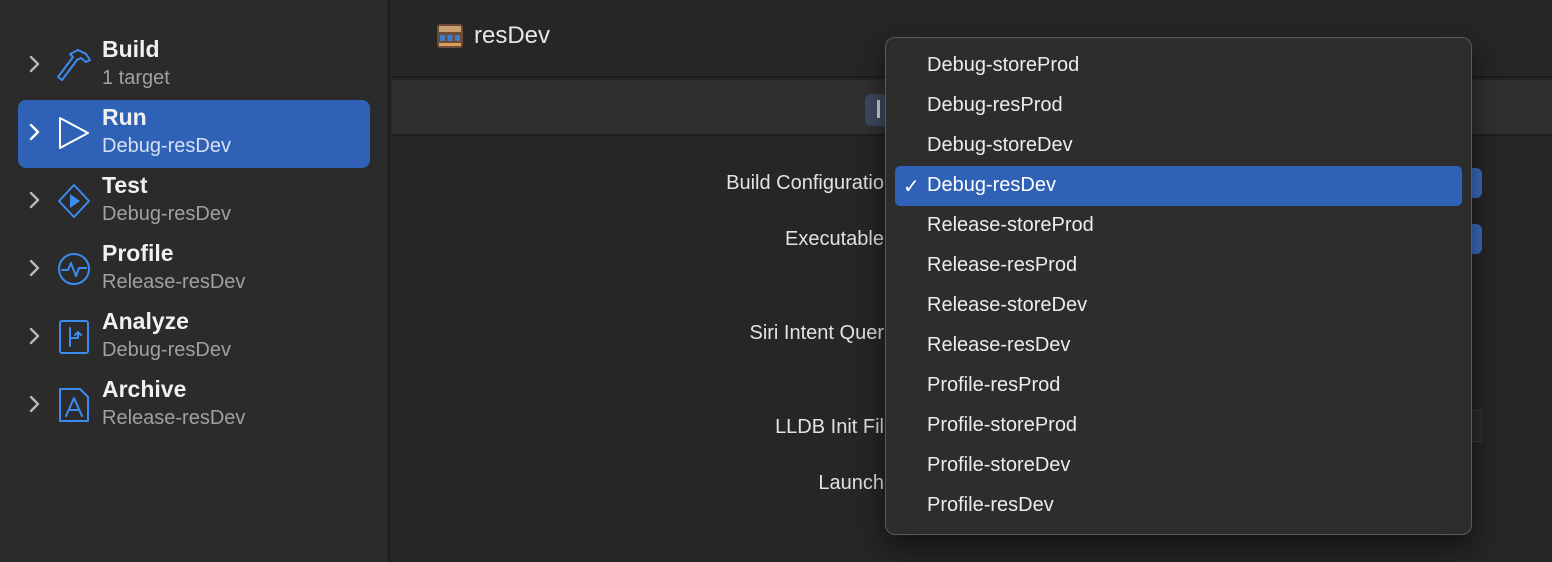  Describe the element at coordinates (125, 185) in the screenshot. I see `sidebar-item-title: Test` at that location.